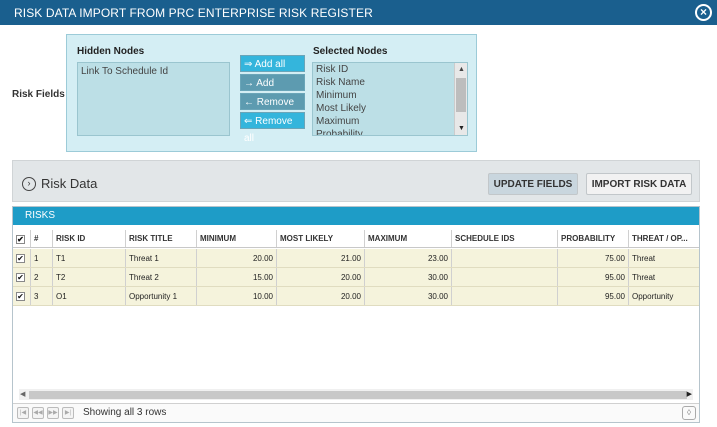 This screenshot has width=717, height=427. Describe the element at coordinates (272, 101) in the screenshot. I see `remove-button: ← Remove` at that location.